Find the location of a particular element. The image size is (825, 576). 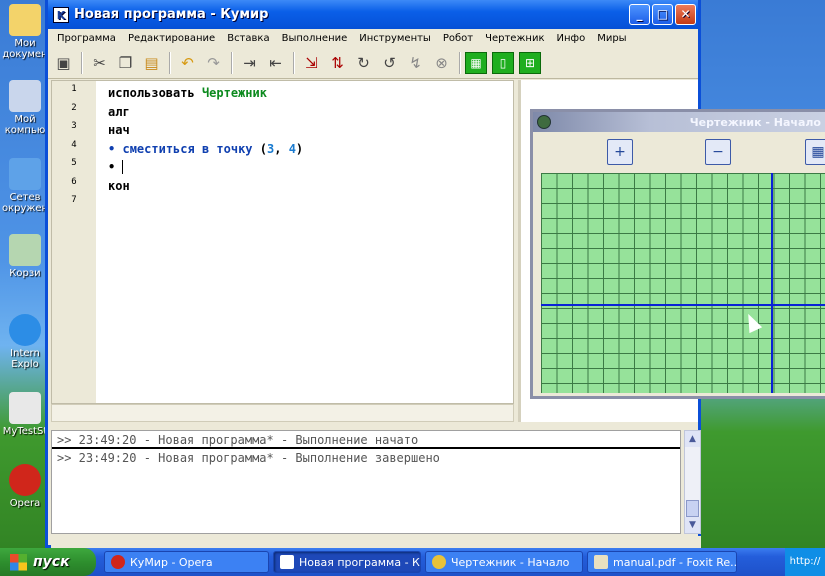

line-number: 1 is located at coordinates (74, 89).